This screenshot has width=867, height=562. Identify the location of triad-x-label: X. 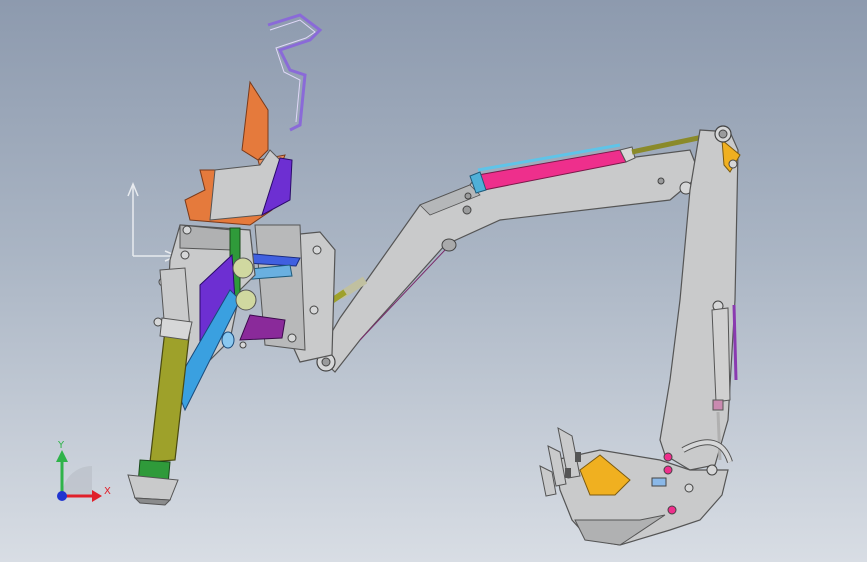
(107, 491).